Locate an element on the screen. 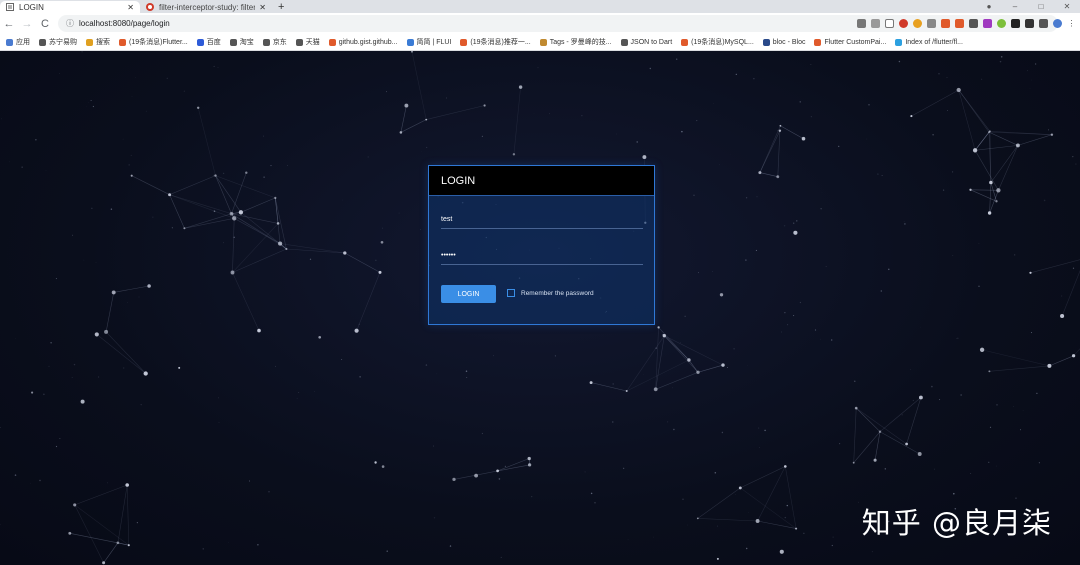 The image size is (1080, 565). menu-icon: ⋮ is located at coordinates (1071, 23).